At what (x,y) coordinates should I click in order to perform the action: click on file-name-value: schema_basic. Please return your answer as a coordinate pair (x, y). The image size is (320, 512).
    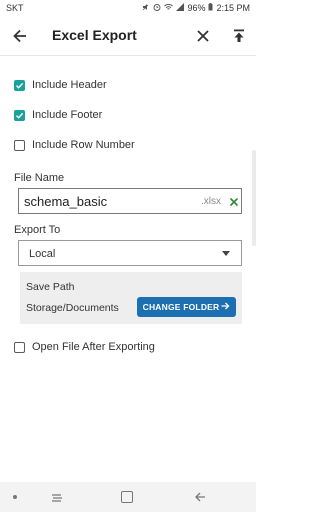
    Looking at the image, I should click on (65, 201).